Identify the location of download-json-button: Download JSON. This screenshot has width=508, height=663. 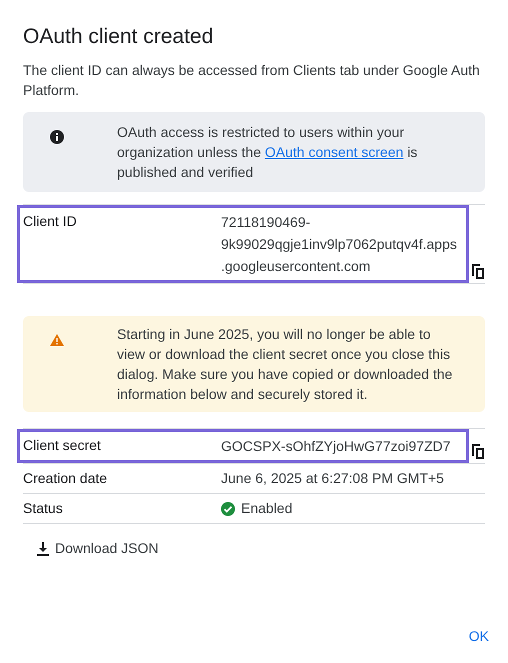
(97, 548).